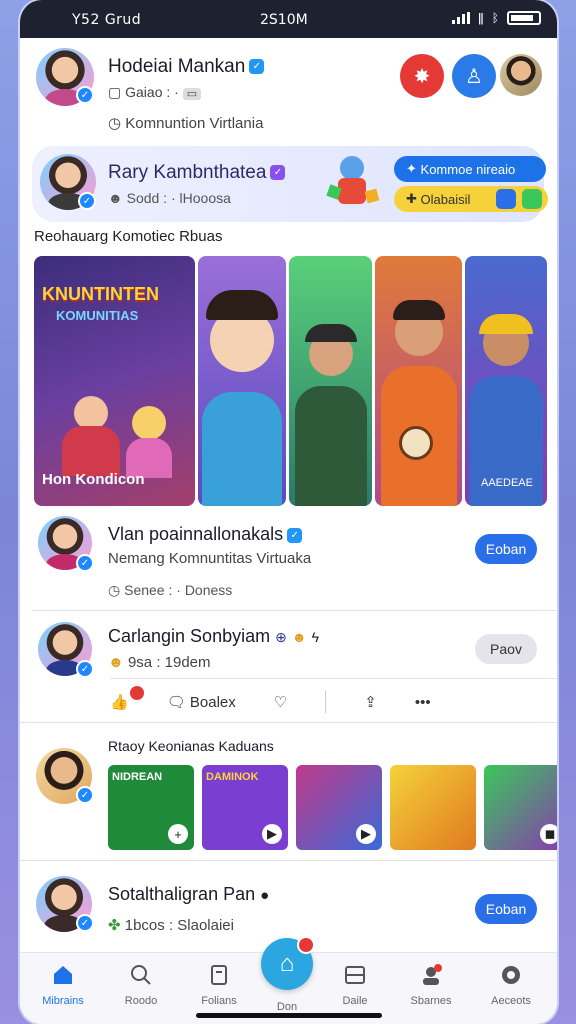  What do you see at coordinates (511, 1001) in the screenshot?
I see `tab-label: Aeceots` at bounding box center [511, 1001].